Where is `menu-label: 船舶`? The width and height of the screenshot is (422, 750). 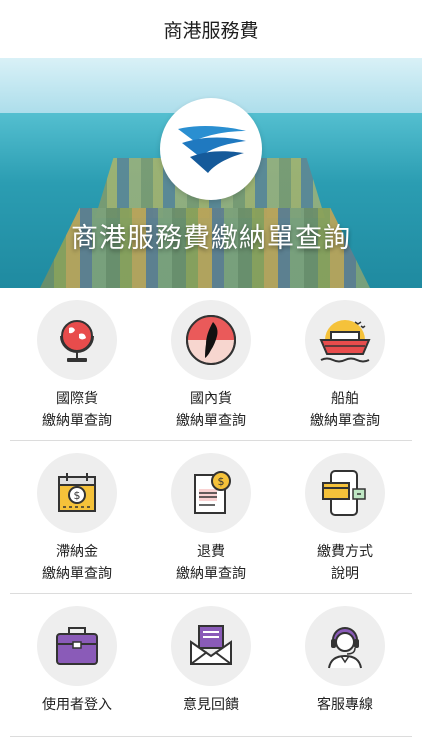
menu-label: 船舶 is located at coordinates (345, 399).